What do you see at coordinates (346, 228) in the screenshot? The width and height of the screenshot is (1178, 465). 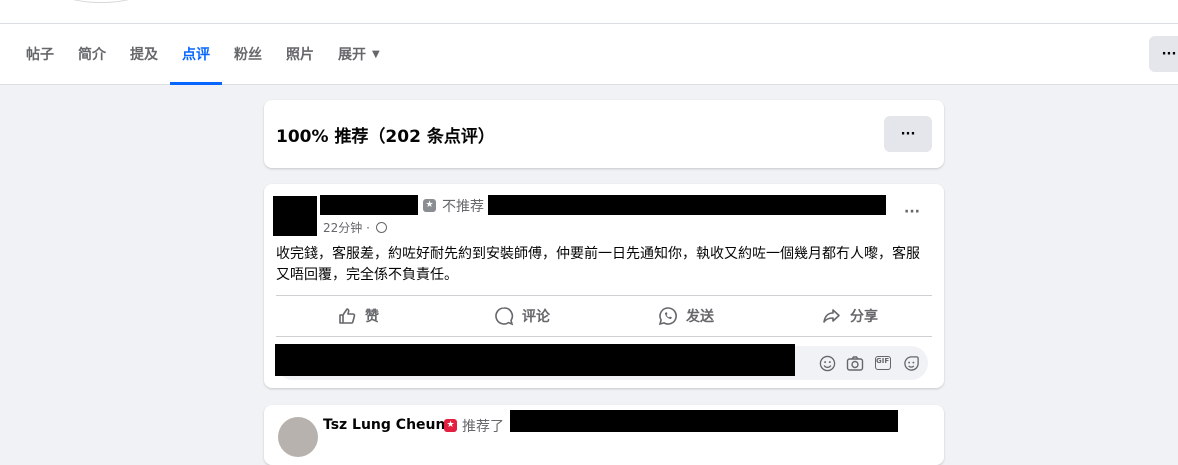 I see `time-text: 22分钟 ·` at bounding box center [346, 228].